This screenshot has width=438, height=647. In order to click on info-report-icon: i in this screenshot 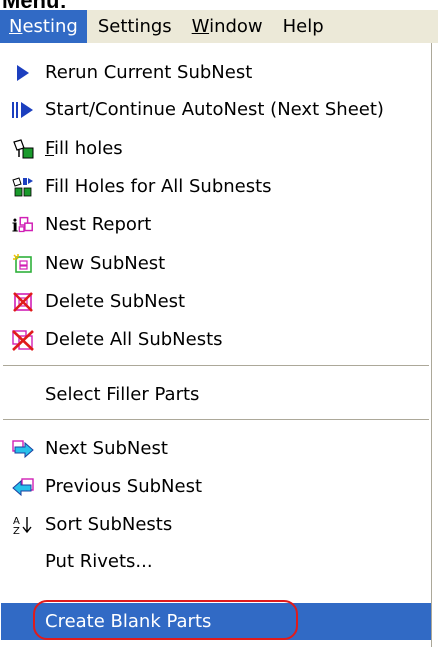, I will do `click(23, 225)`.